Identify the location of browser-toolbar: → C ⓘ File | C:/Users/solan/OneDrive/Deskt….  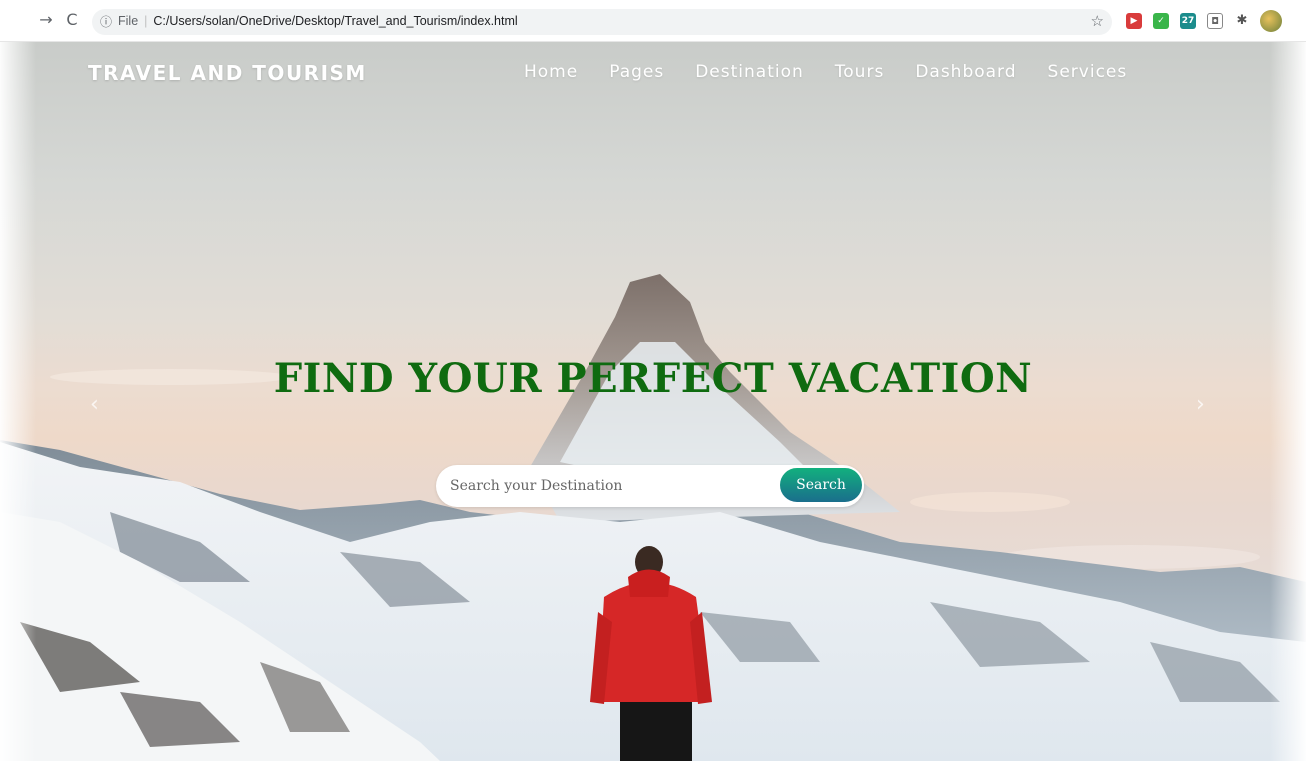
(653, 21).